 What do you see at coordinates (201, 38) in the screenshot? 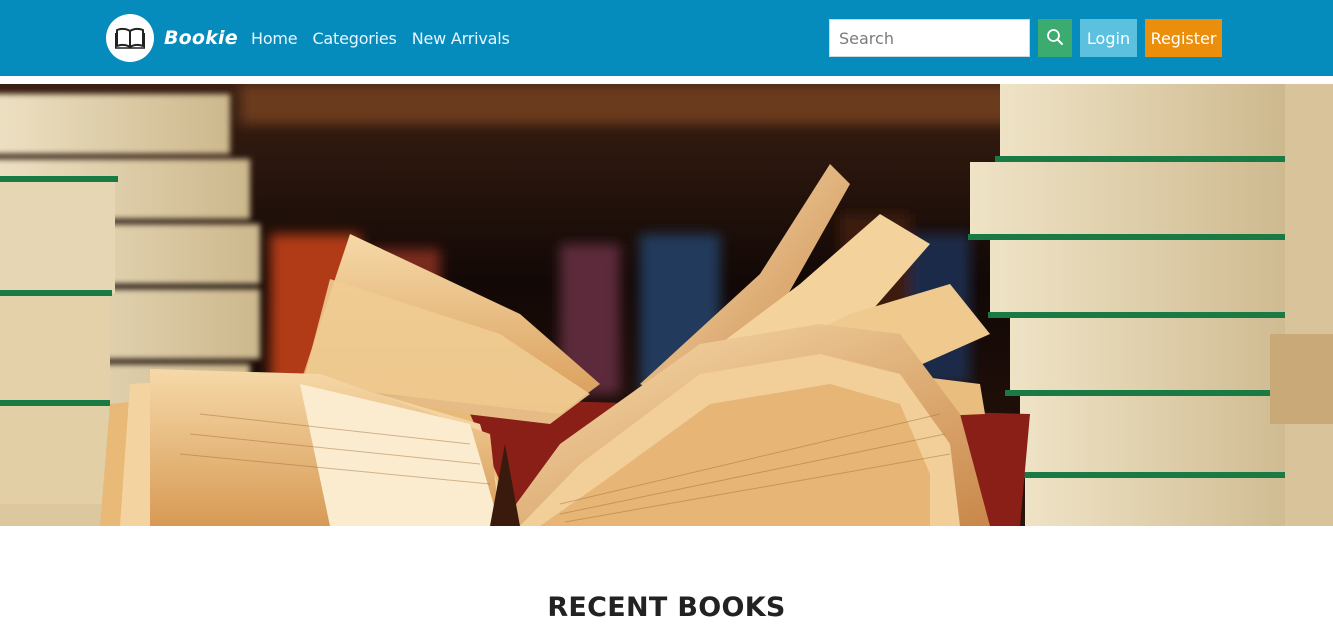
I see `brand-name: Bookie` at bounding box center [201, 38].